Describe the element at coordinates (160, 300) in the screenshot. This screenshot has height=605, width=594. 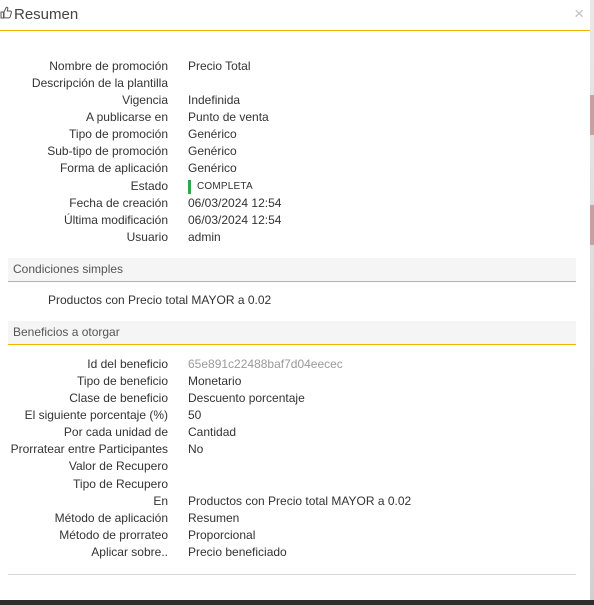
I see `condition-text: Productos con Precio total MAYOR a 0.02` at that location.